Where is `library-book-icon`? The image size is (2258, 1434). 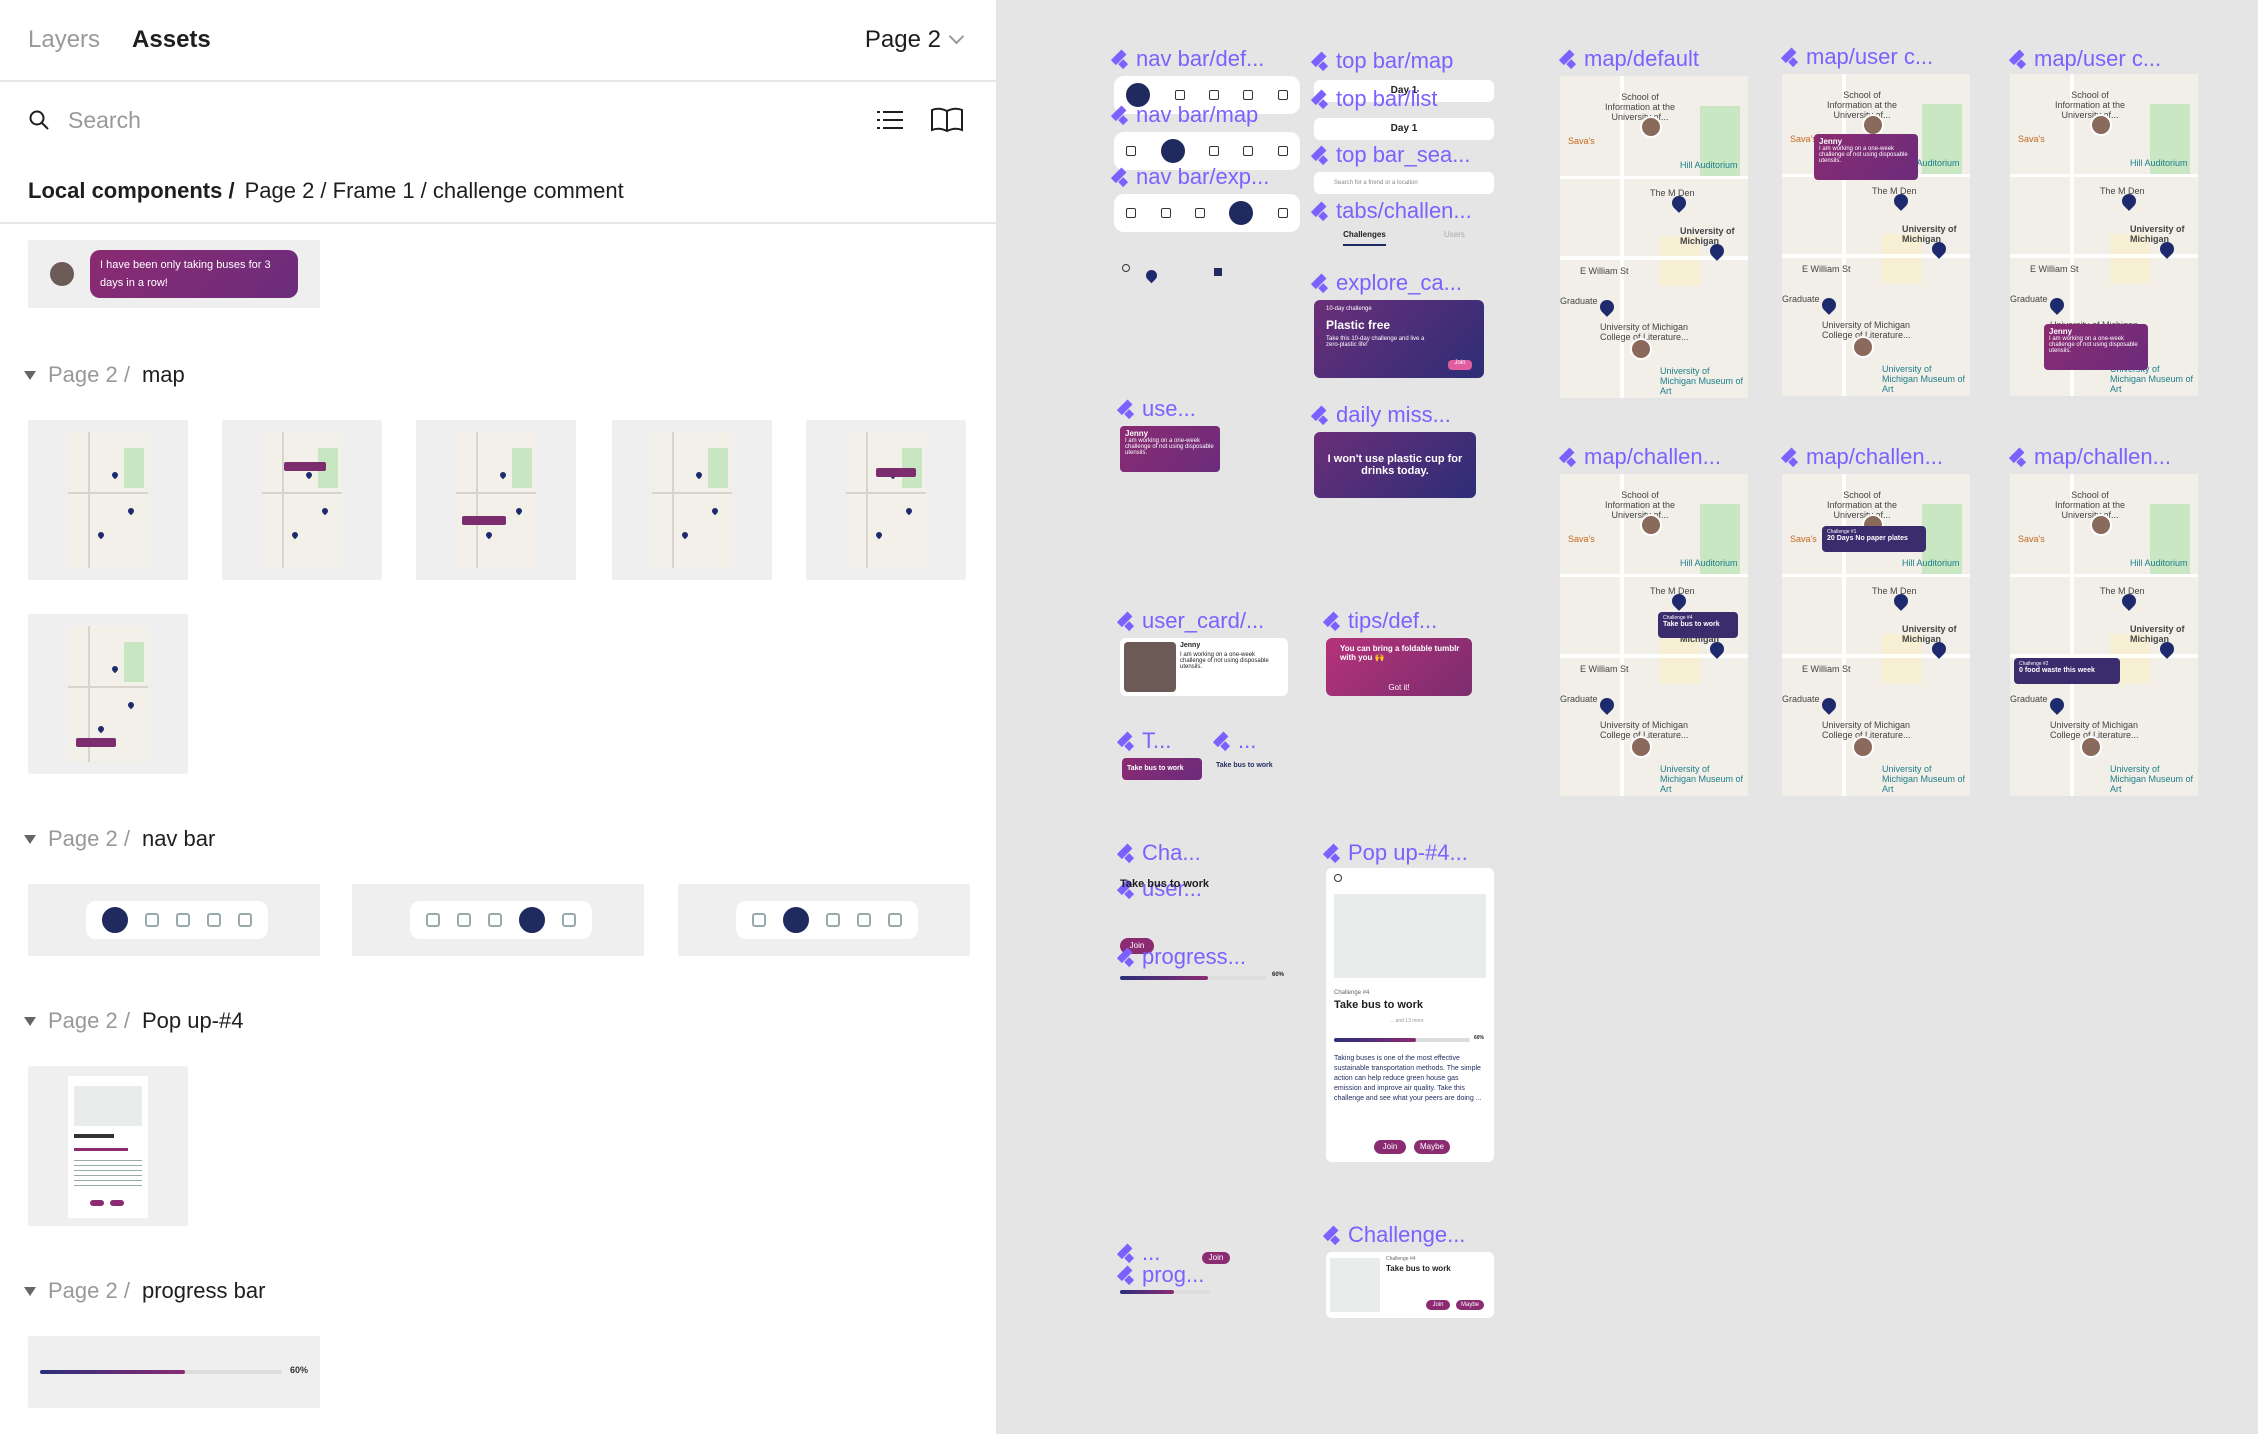 library-book-icon is located at coordinates (947, 120).